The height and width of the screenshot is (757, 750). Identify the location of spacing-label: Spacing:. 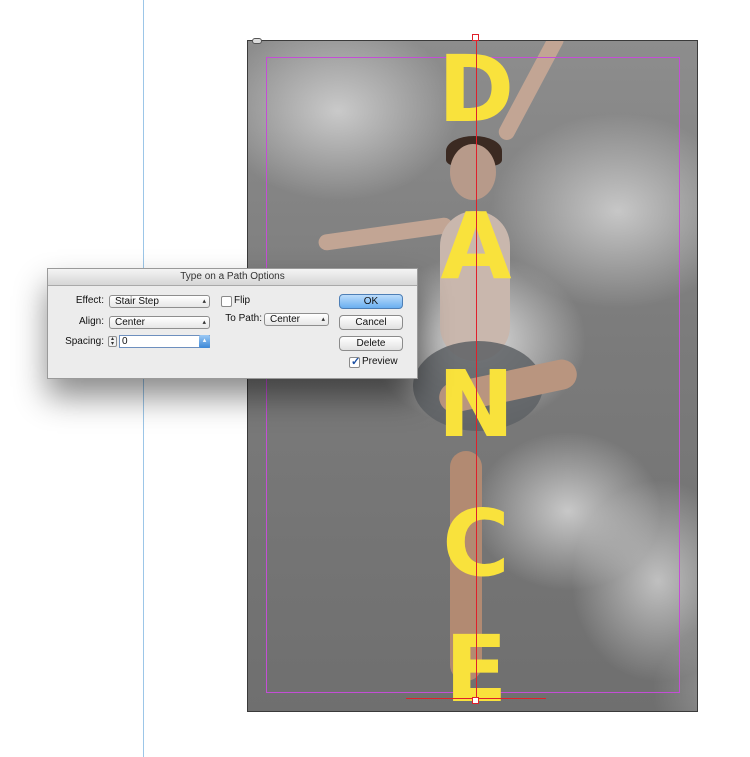
(84, 341).